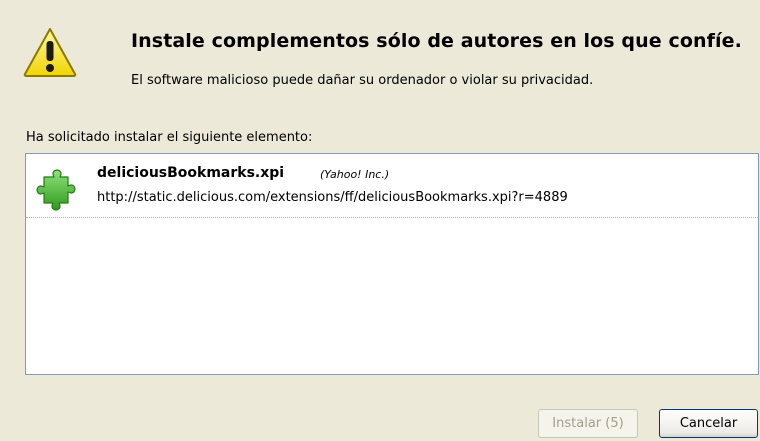 The image size is (760, 441). I want to click on warning-icon, so click(50, 52).